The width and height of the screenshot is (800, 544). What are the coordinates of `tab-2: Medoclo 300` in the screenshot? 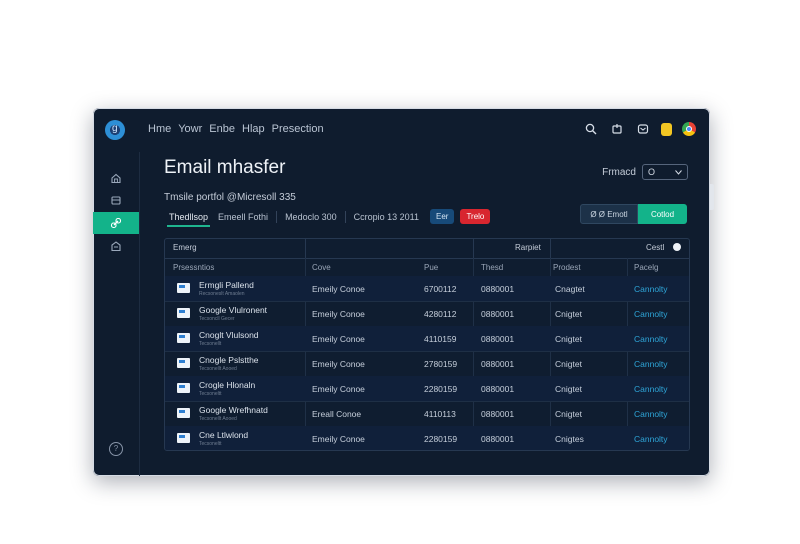 It's located at (311, 217).